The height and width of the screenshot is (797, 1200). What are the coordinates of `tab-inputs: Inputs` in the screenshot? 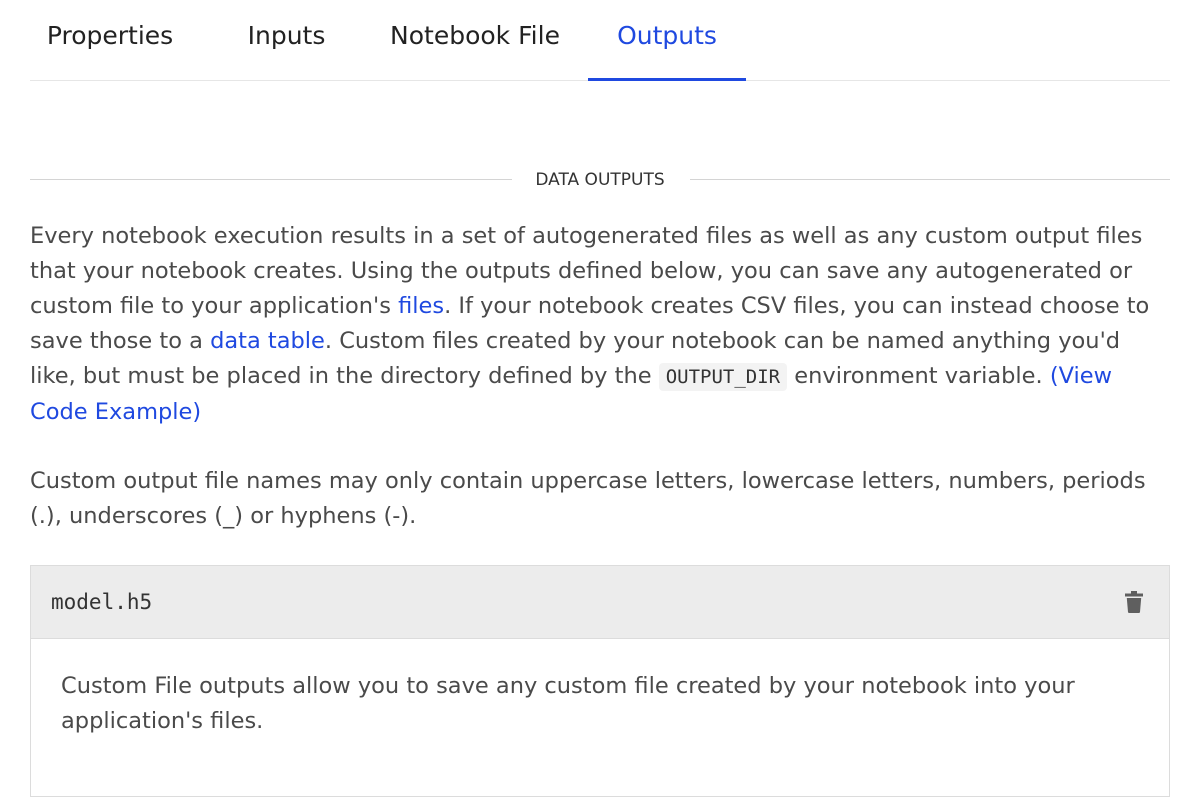 It's located at (286, 40).